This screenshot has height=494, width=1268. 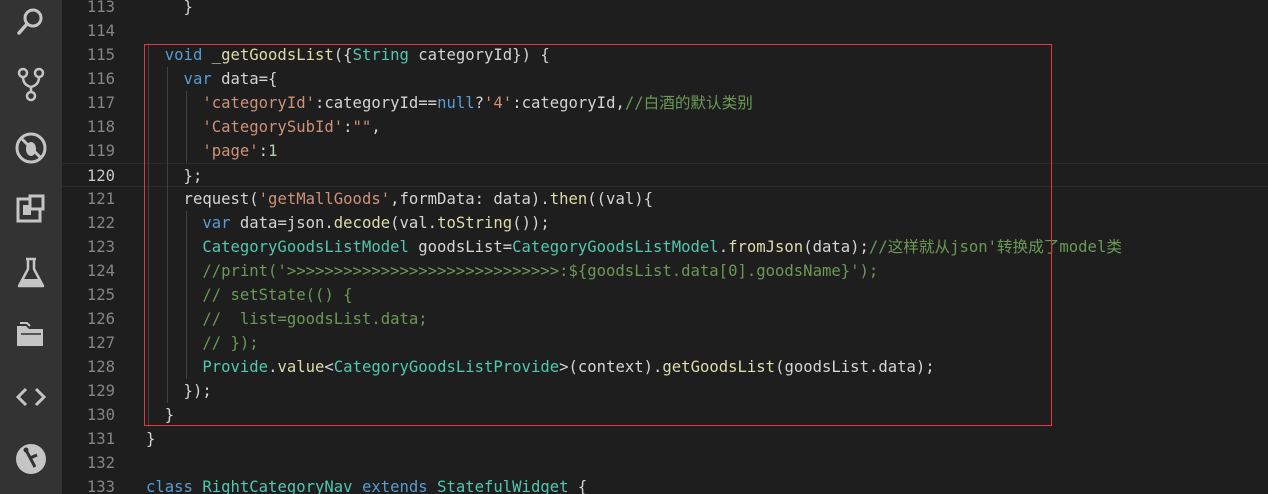 I want to click on code-line: 129 });, so click(x=665, y=391).